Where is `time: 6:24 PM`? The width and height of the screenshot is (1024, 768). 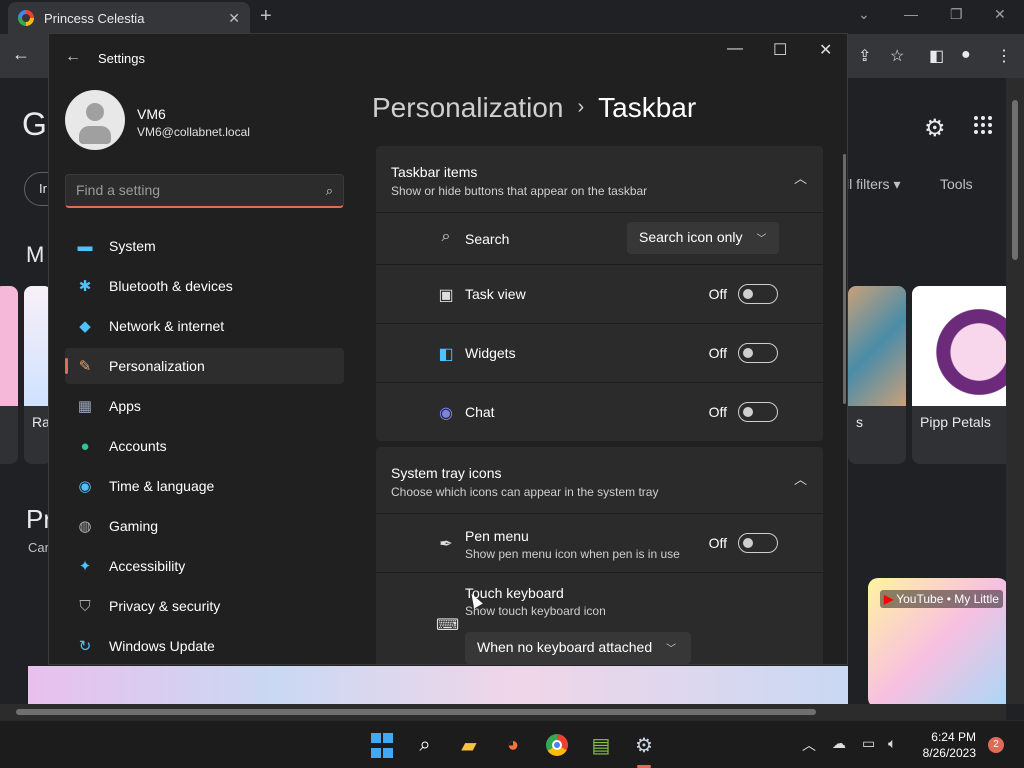
time: 6:24 PM is located at coordinates (953, 737).